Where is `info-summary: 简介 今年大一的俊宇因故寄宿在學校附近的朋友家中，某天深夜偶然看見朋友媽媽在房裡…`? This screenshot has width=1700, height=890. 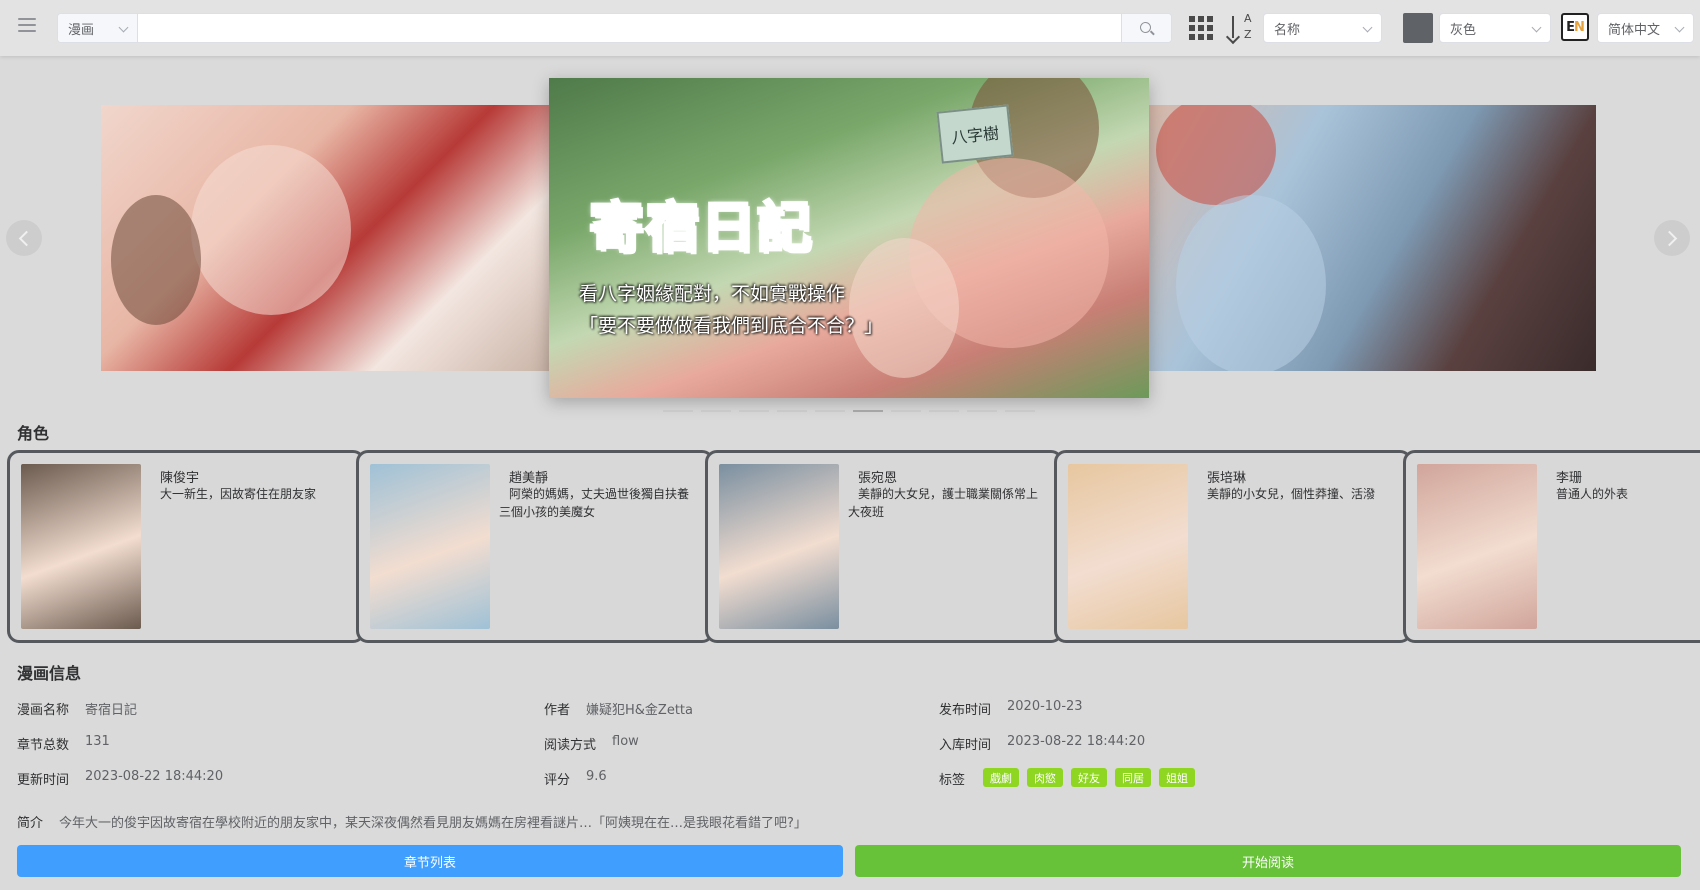 info-summary: 简介 今年大一的俊宇因故寄宿在學校附近的朋友家中，某天深夜偶然看見朋友媽媽在房裡… is located at coordinates (412, 821).